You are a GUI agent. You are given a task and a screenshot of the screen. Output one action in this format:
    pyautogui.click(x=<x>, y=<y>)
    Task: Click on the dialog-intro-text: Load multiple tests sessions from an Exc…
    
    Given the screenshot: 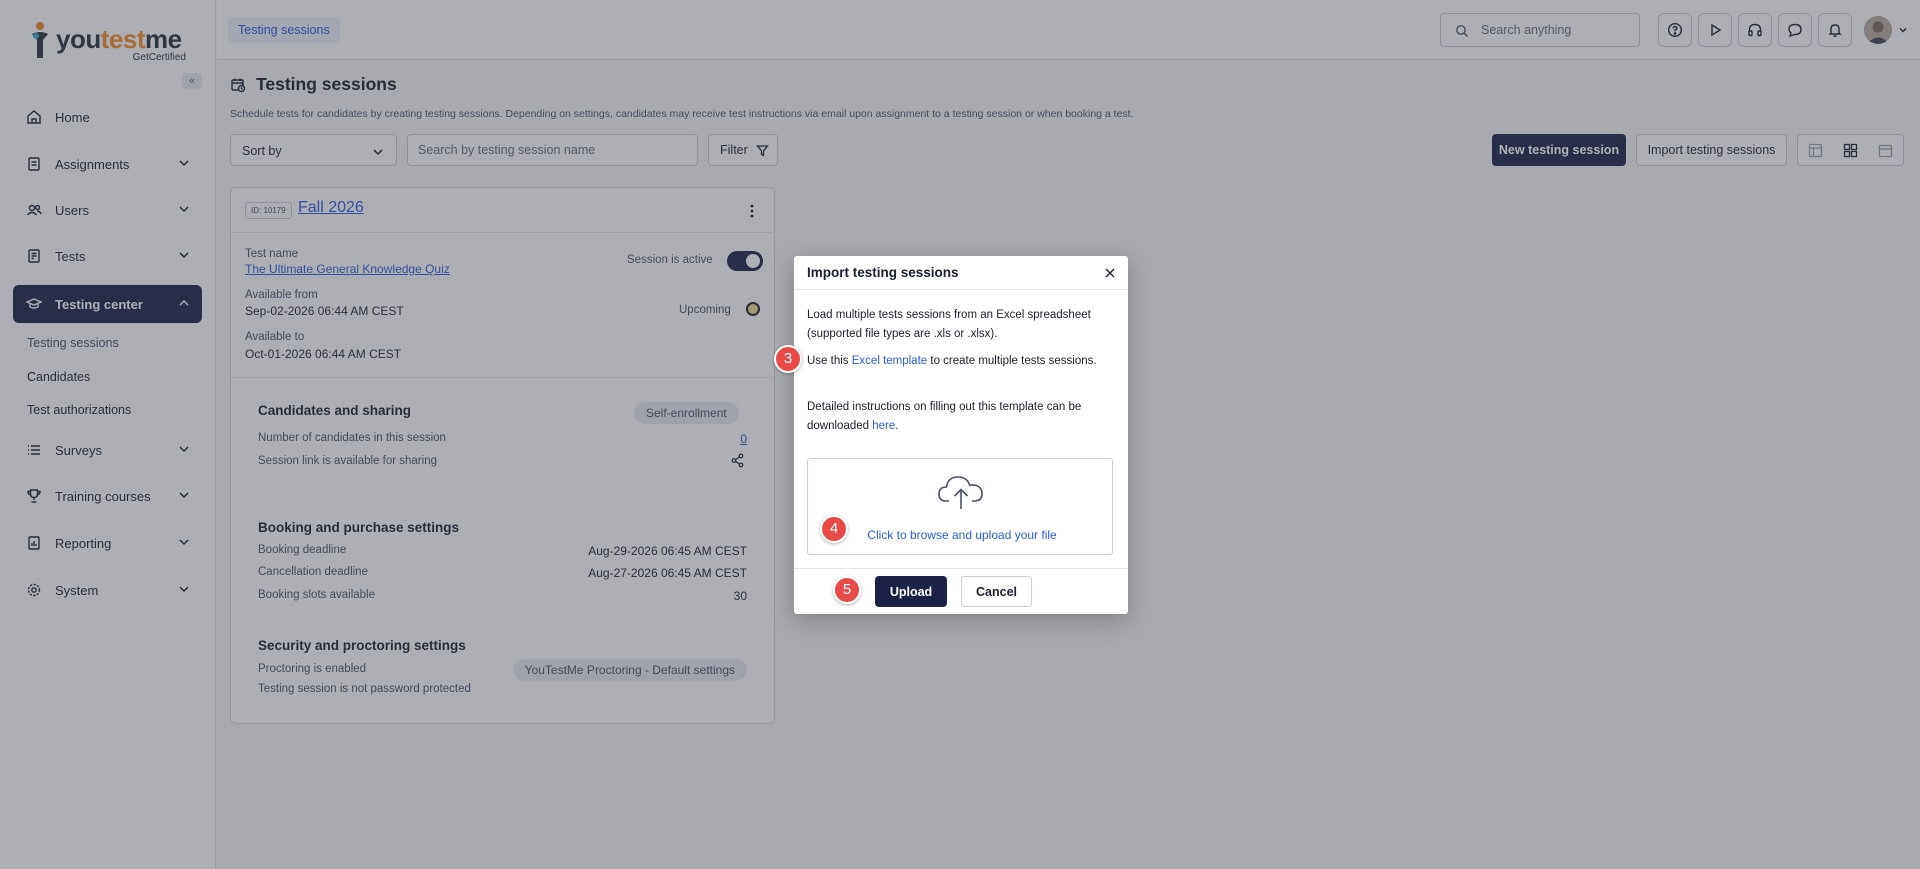 What is the action you would take?
    pyautogui.click(x=949, y=324)
    